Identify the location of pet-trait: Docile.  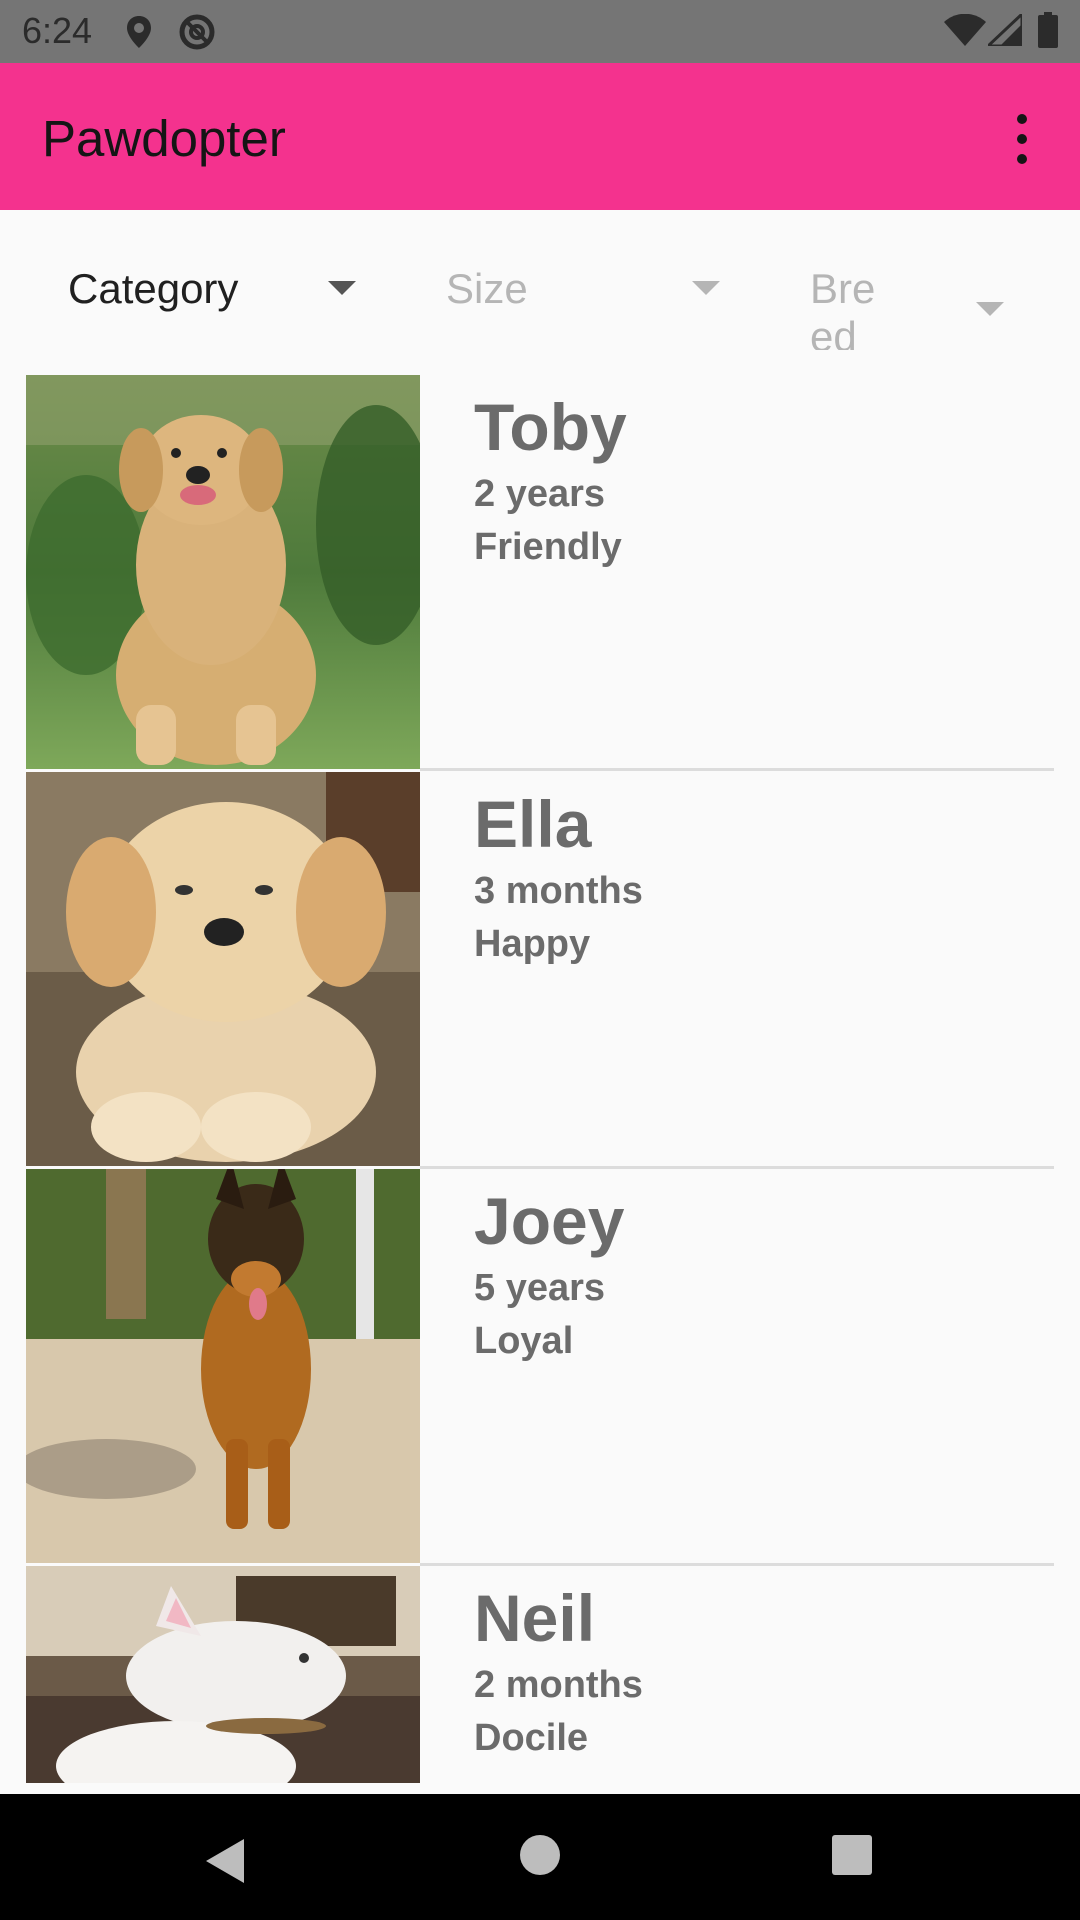
(531, 1738).